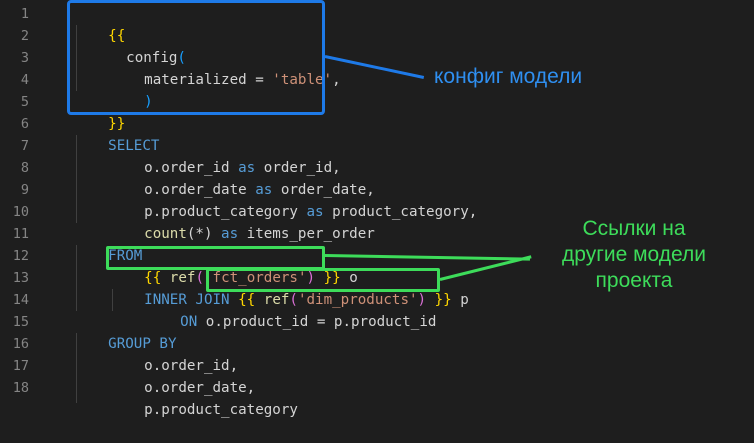 The width and height of the screenshot is (754, 443). I want to click on code-line-14: ON o.product_id = p.product_id, so click(291, 309).